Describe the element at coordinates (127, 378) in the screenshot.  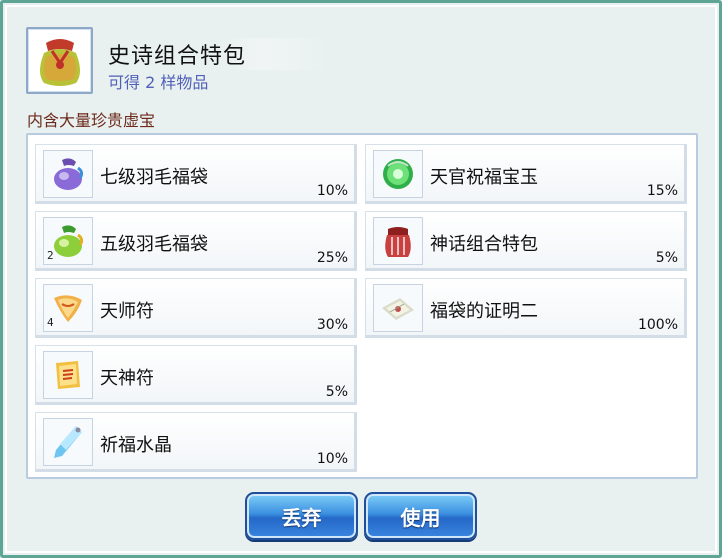
I see `item-name: 天神符` at that location.